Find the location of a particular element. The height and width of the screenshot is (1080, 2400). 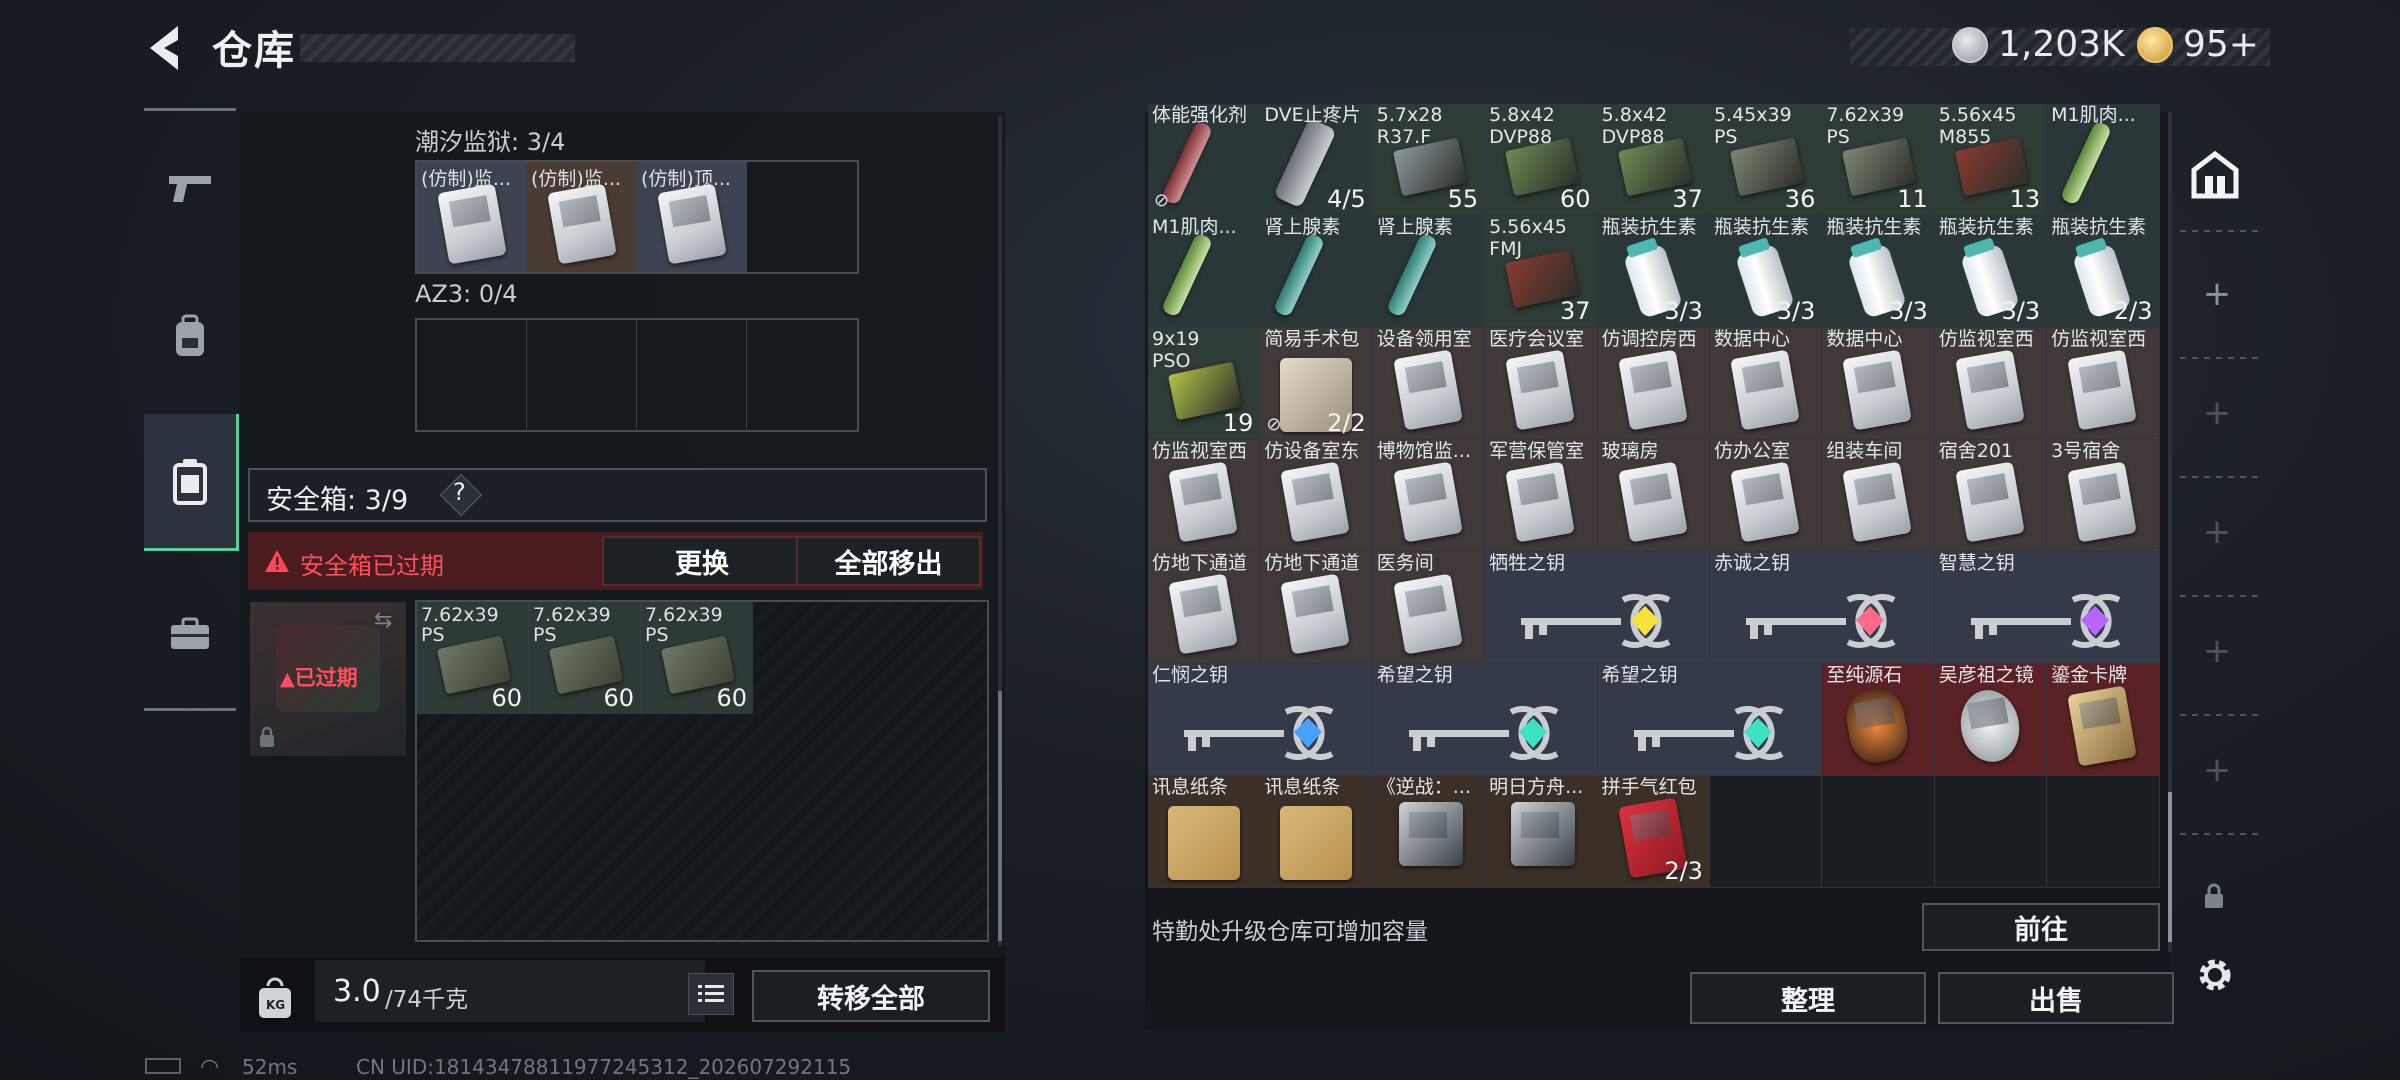

inventory-item: 赤诚之钥 is located at coordinates (1822, 608).